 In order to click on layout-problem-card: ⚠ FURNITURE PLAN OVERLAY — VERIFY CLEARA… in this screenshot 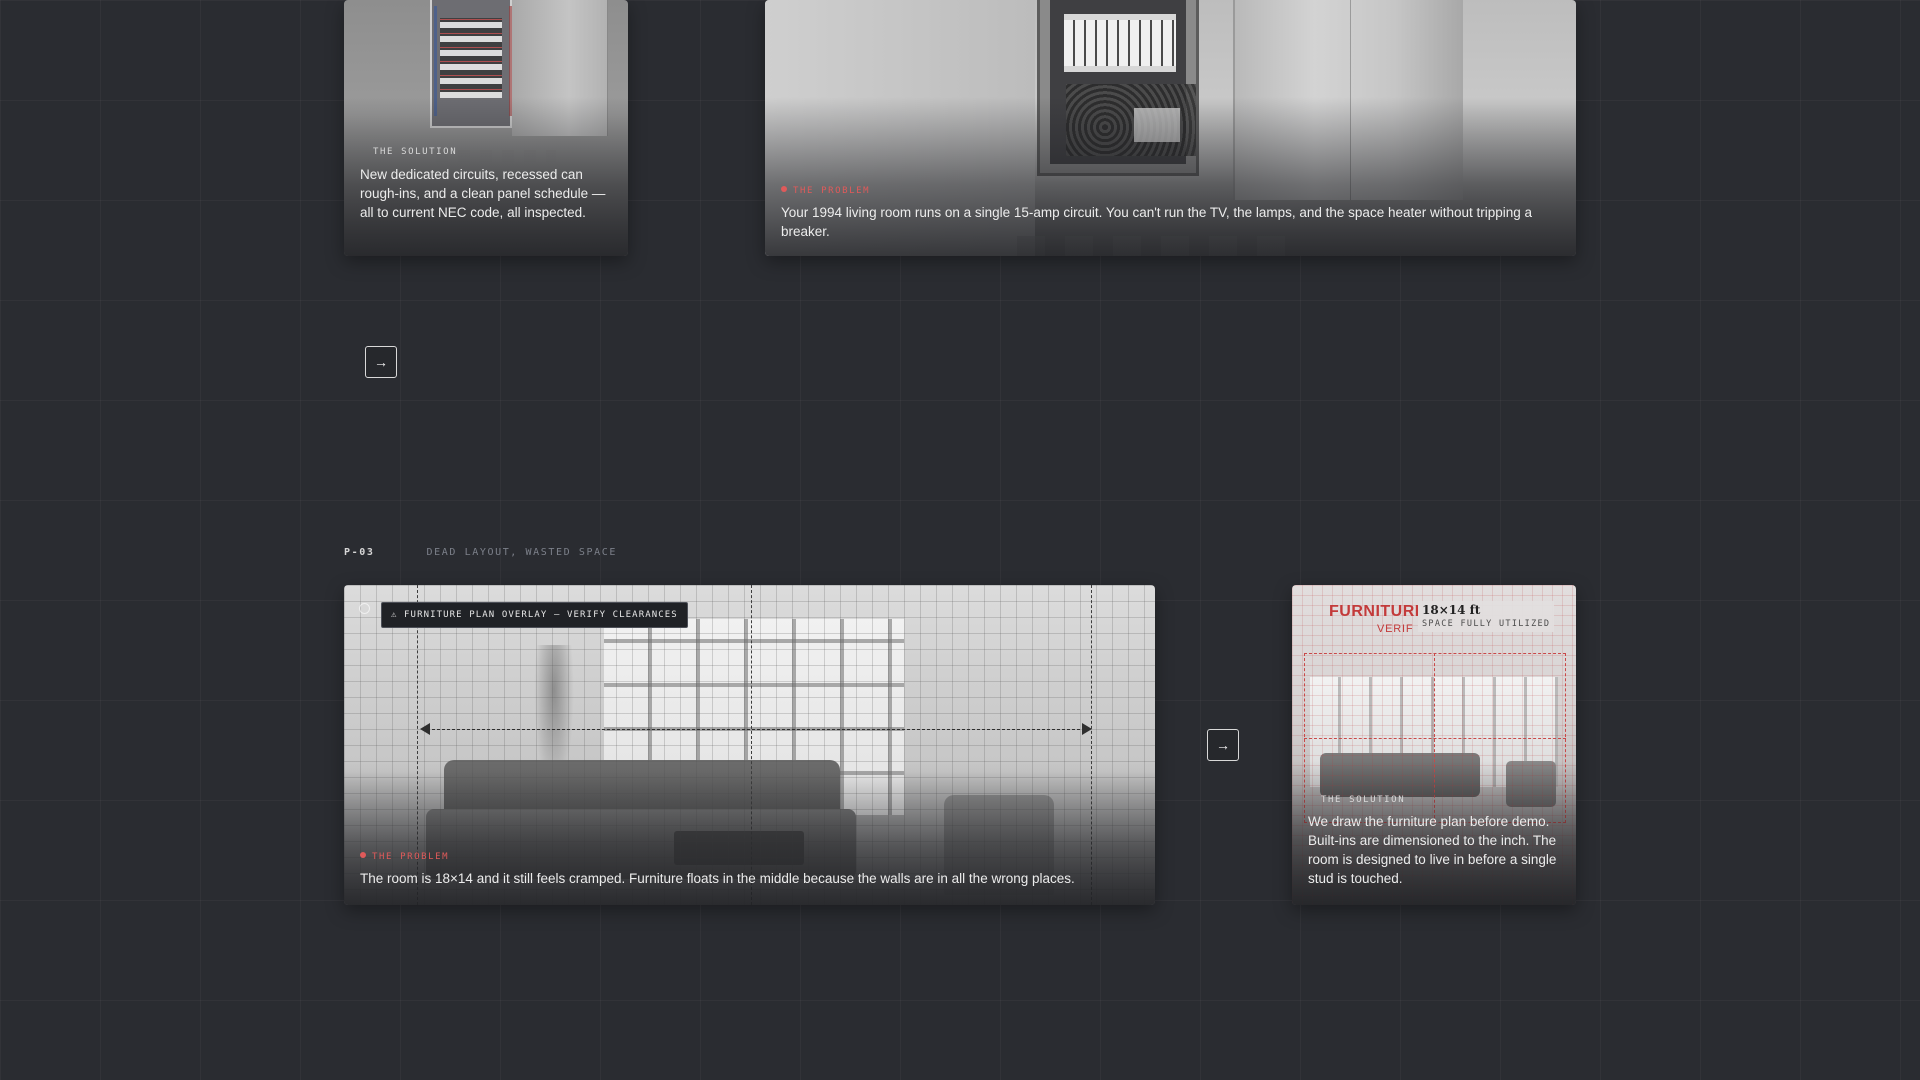, I will do `click(749, 745)`.